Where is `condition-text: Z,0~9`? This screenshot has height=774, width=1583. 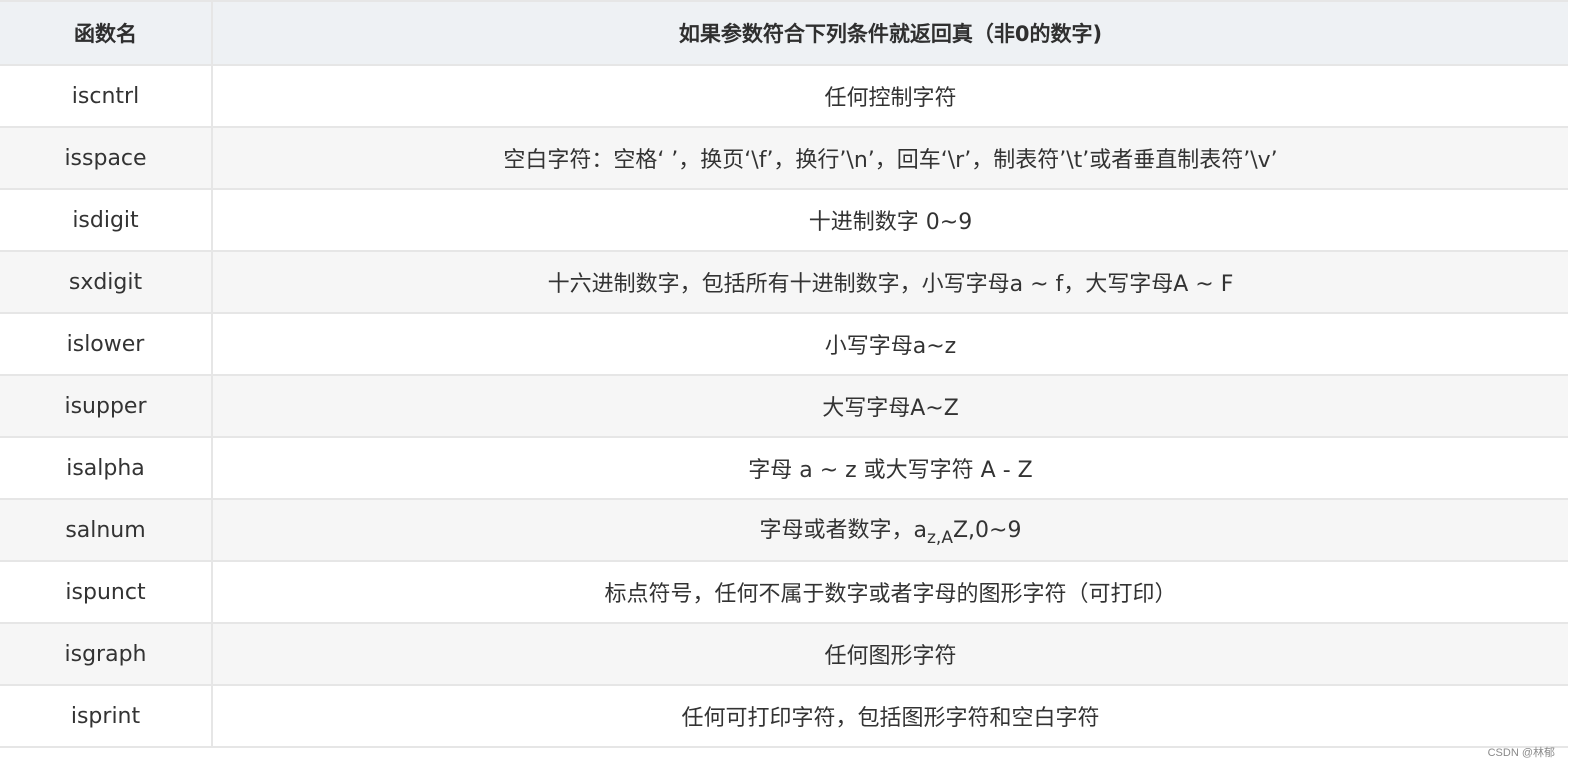 condition-text: Z,0~9 is located at coordinates (987, 530).